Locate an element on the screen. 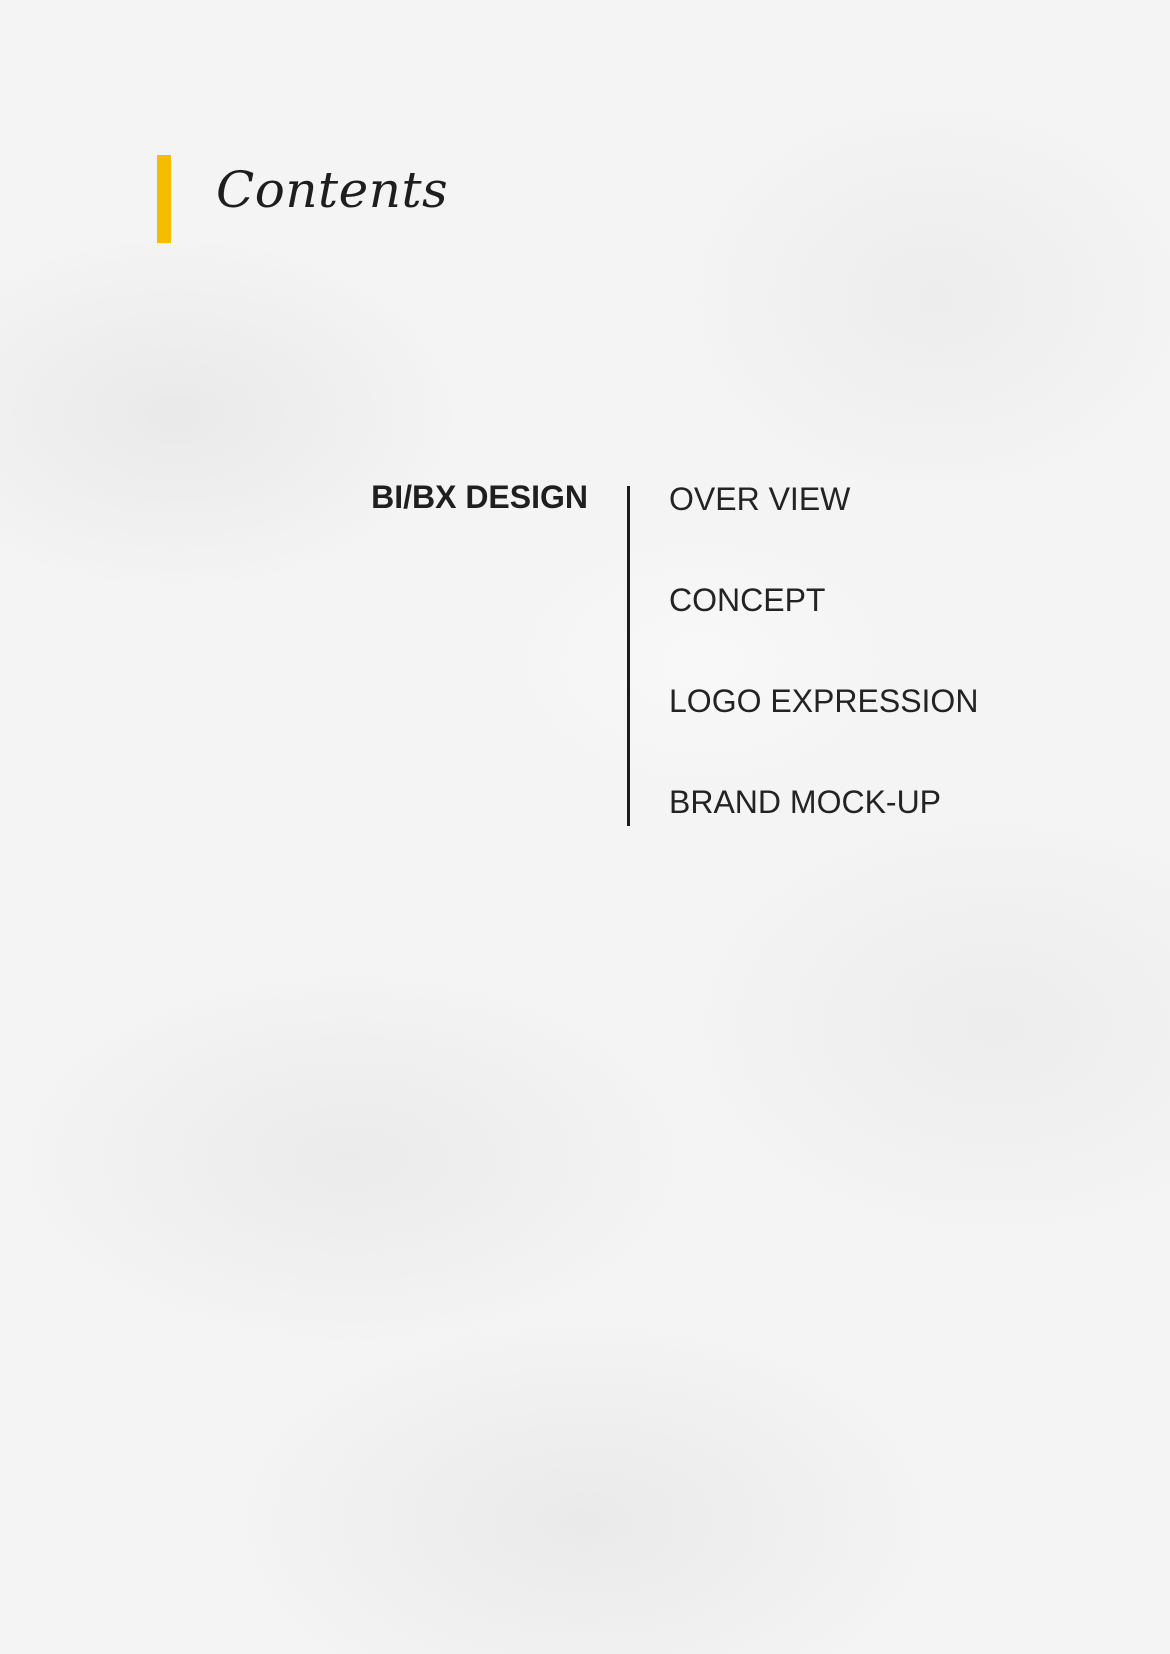 Image resolution: width=1170 pixels, height=1654 pixels. toc-item-concept: CONCEPT is located at coordinates (823, 631).